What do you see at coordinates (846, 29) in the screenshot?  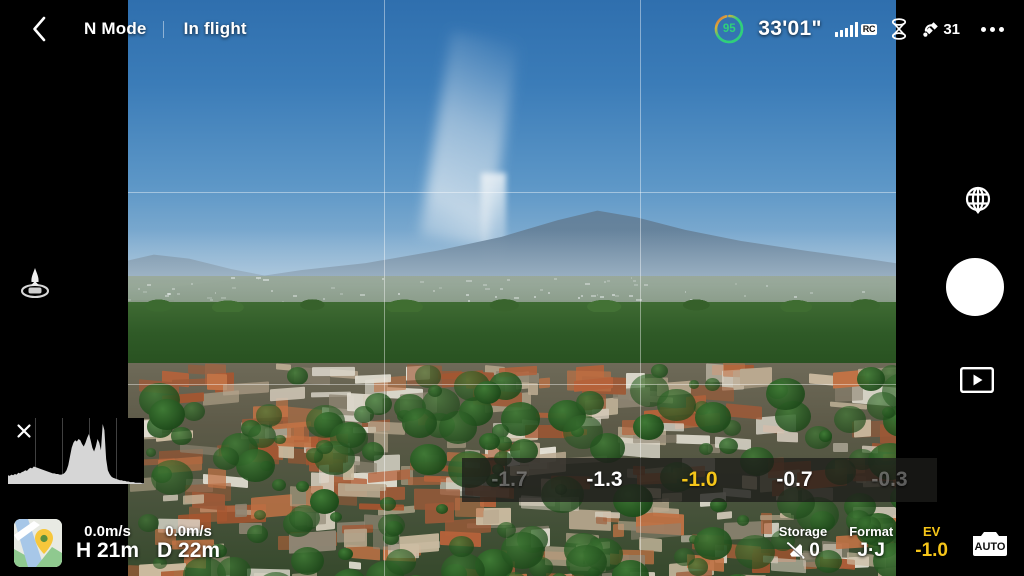 I see `signal-bars-icon` at bounding box center [846, 29].